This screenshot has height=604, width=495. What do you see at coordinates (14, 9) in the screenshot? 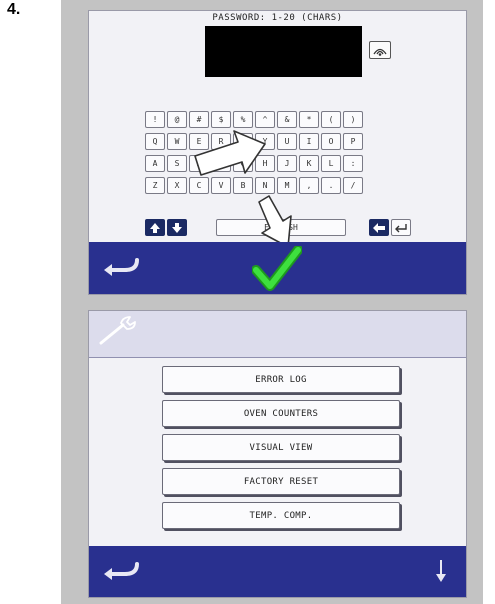
I see `step-number: 4.` at bounding box center [14, 9].